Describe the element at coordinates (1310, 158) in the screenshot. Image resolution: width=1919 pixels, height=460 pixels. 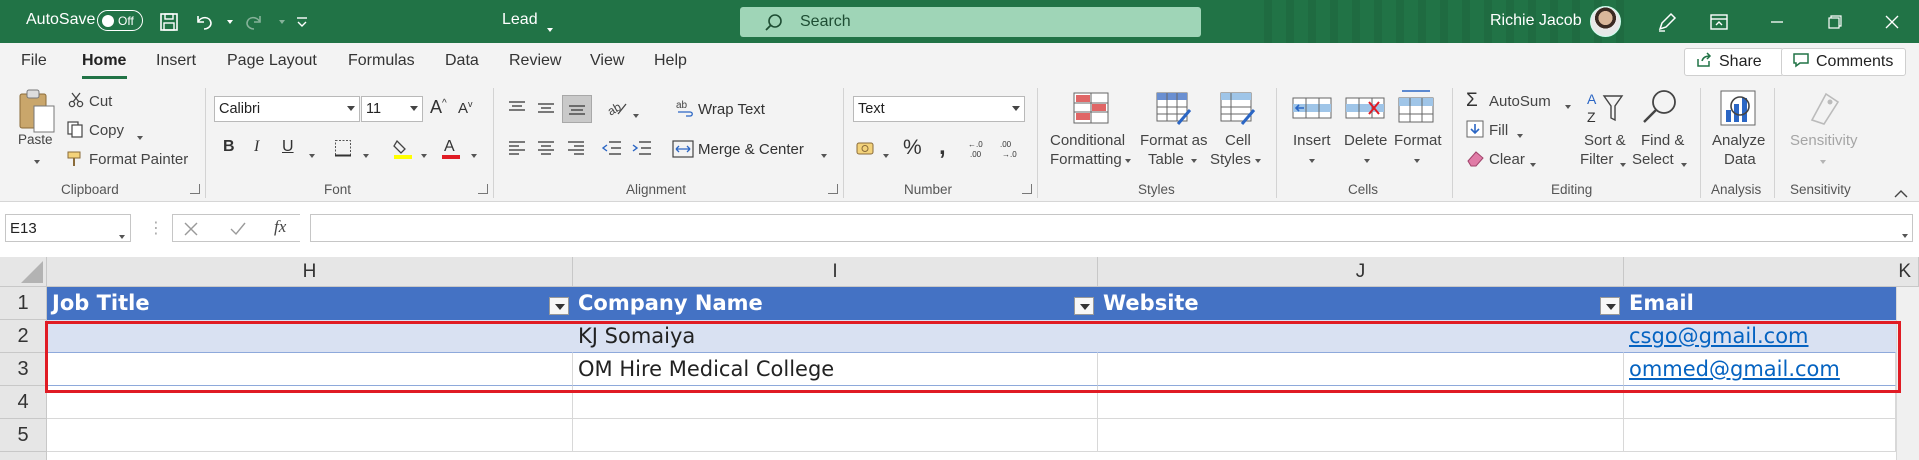
I see `insert-cells-dropdown-icon` at that location.